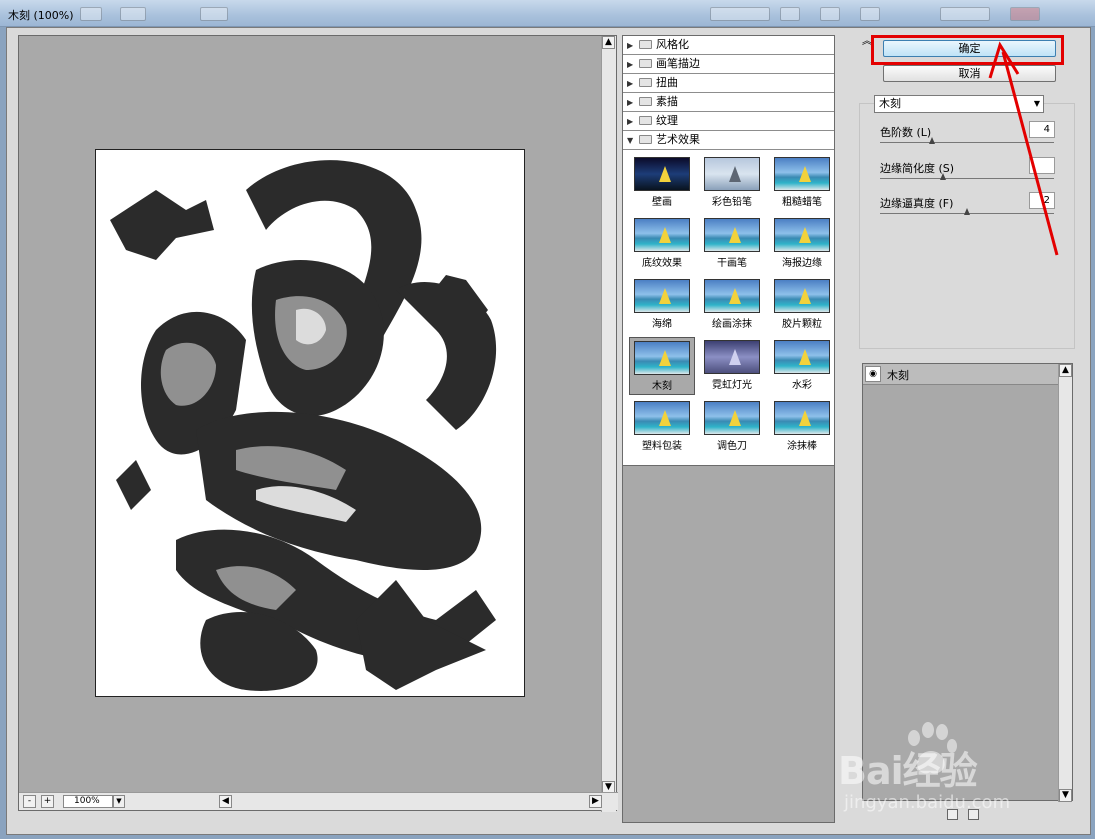  What do you see at coordinates (1065, 583) in the screenshot?
I see `layers-vertical-scrollbar: ▲ ▼` at bounding box center [1065, 583].